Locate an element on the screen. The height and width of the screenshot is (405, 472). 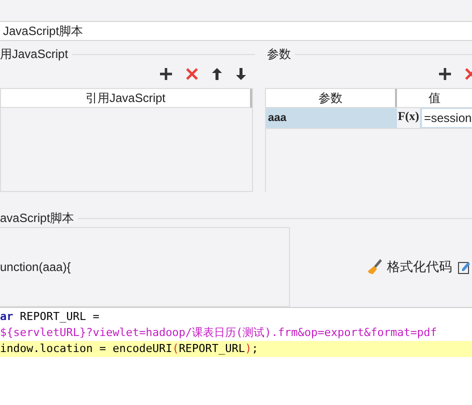
column-header: 值 is located at coordinates (435, 98).